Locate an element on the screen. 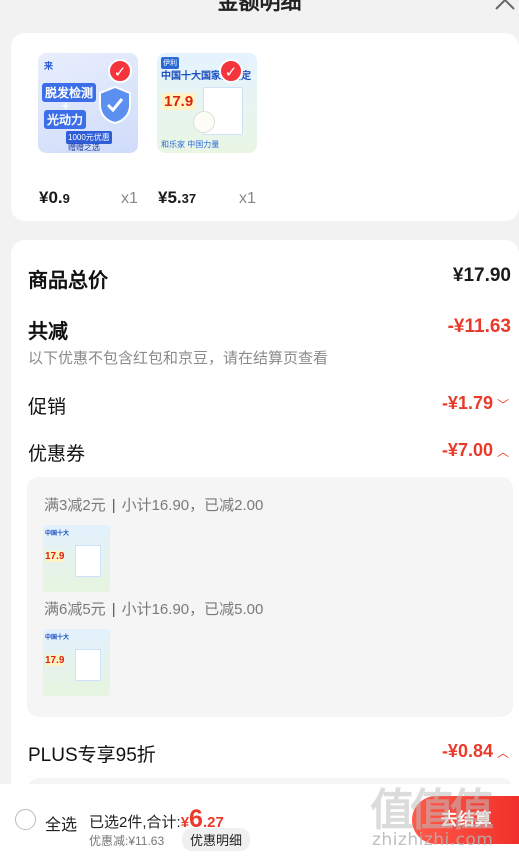  coconut-image is located at coordinates (204, 122).